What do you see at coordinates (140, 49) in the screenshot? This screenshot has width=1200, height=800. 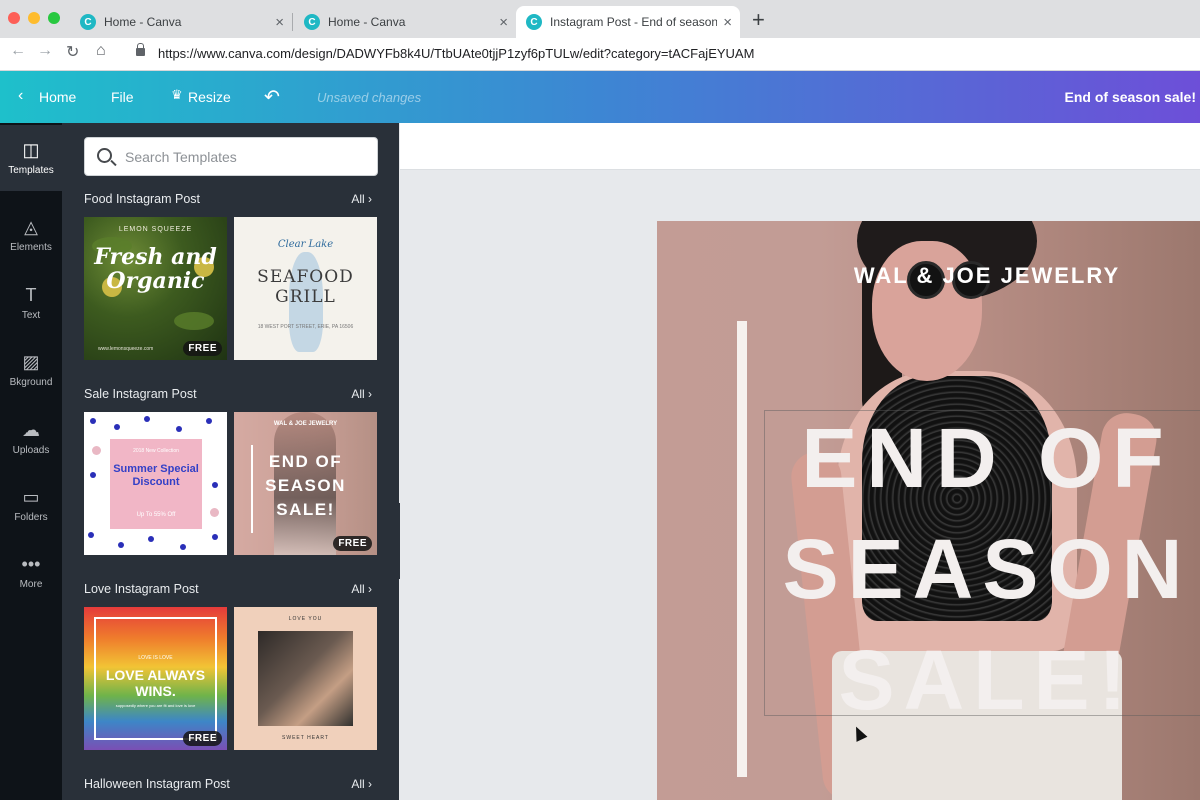 I see `lock-icon` at bounding box center [140, 49].